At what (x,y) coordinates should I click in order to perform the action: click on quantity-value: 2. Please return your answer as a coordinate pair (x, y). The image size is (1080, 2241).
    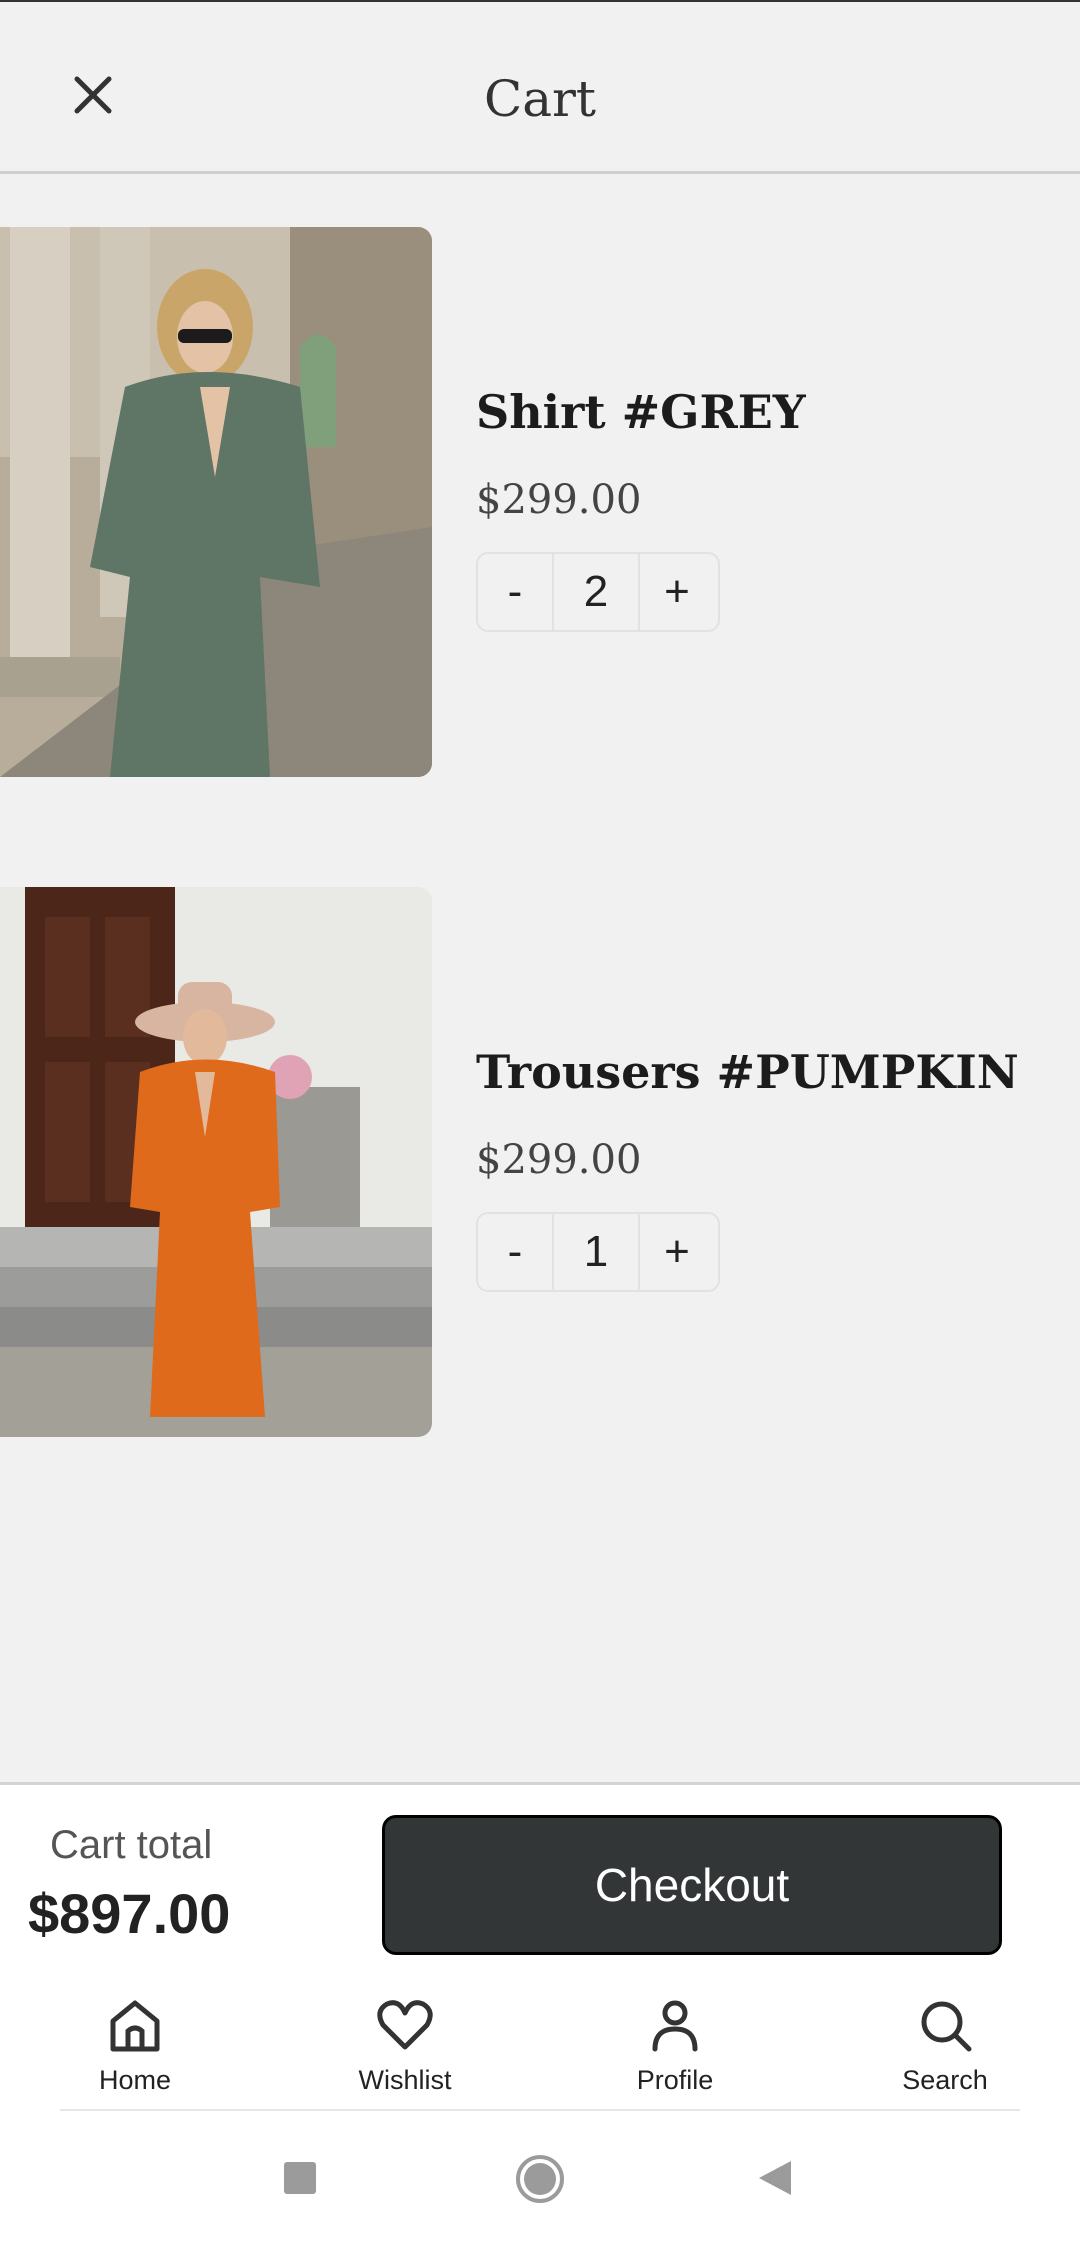
    Looking at the image, I should click on (596, 592).